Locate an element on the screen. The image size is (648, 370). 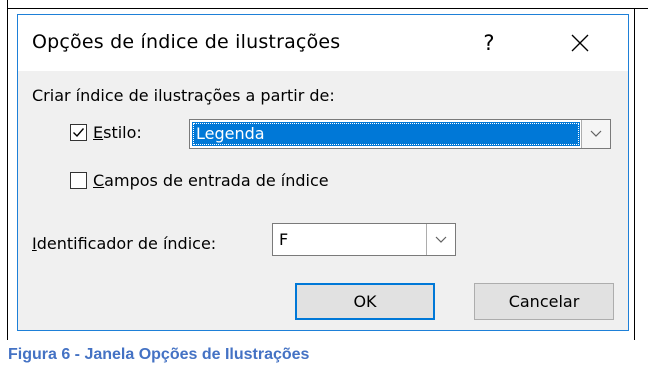
dialog-titlebar: Opções de índice de ilustrações ? is located at coordinates (323, 43).